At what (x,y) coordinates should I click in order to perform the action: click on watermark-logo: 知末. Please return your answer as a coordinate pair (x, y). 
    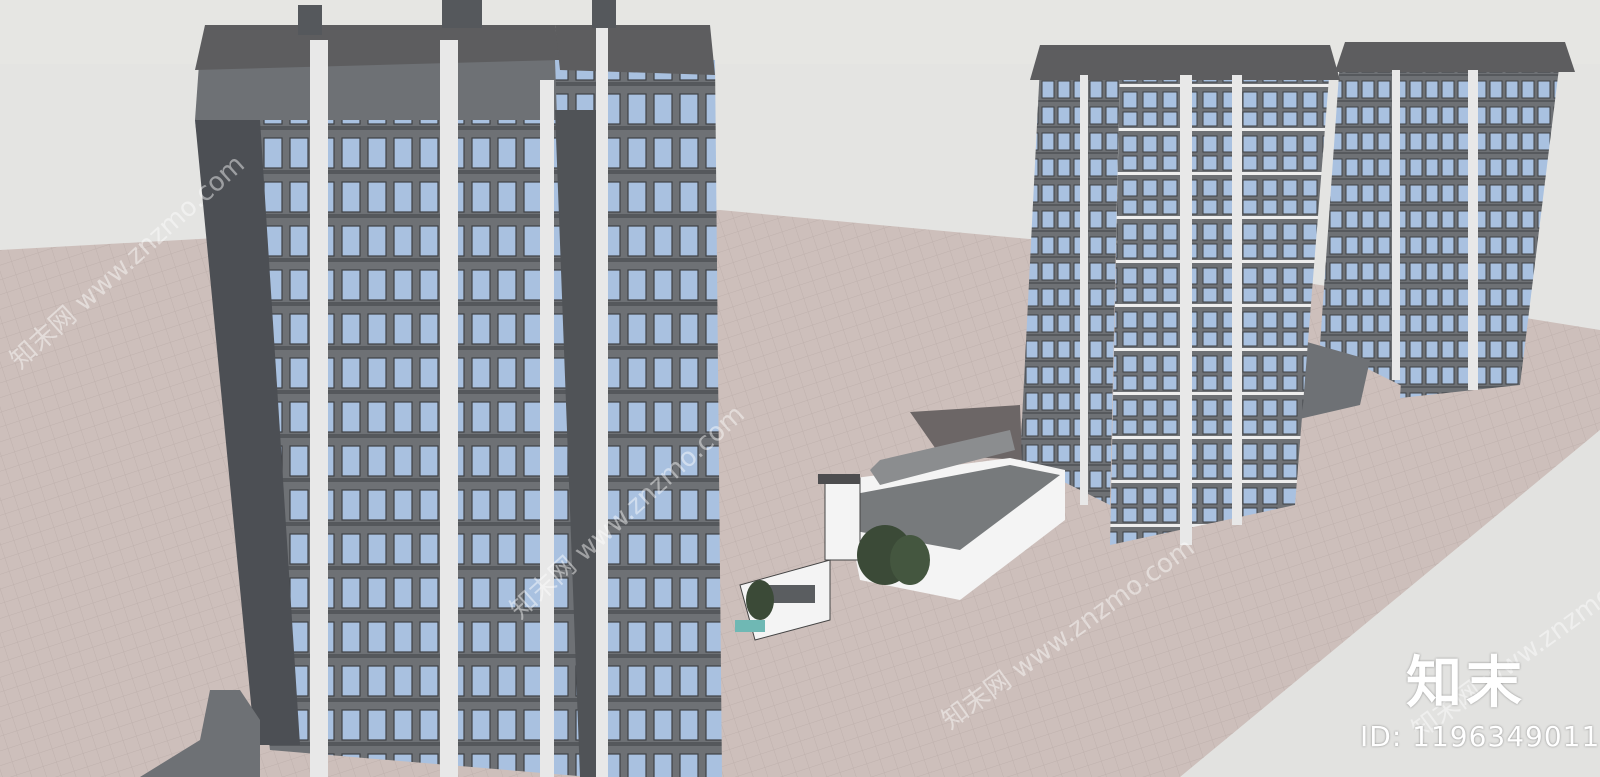
    Looking at the image, I should click on (1466, 683).